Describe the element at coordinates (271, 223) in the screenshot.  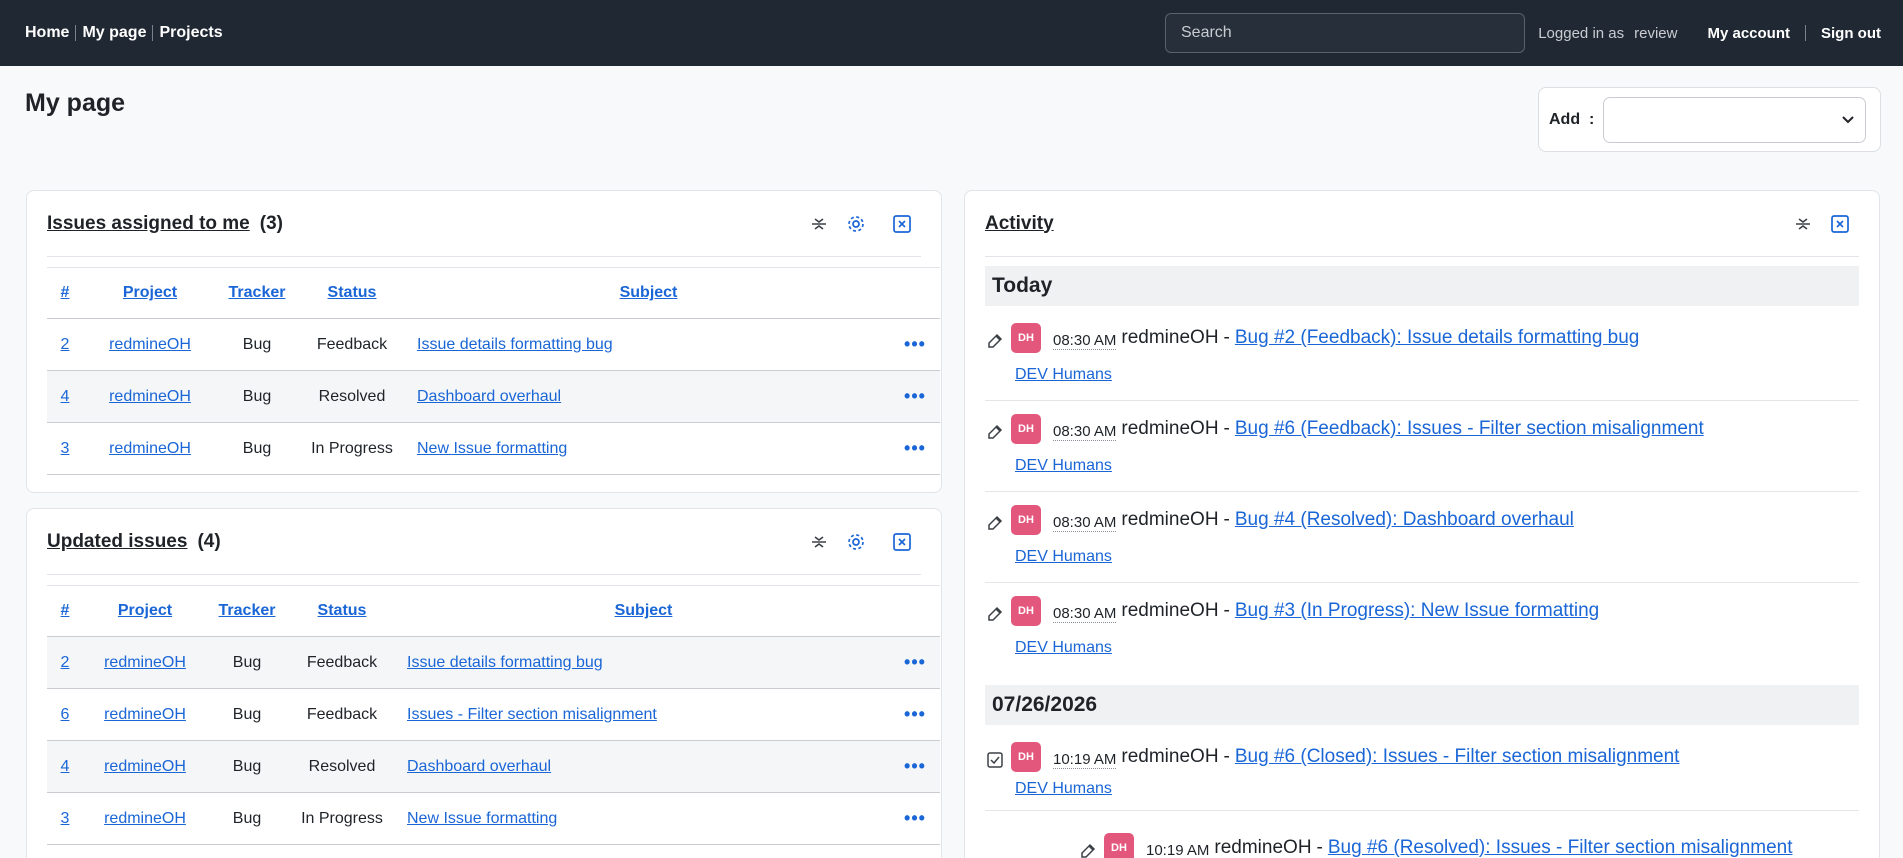
I see `panel-count: (3)` at that location.